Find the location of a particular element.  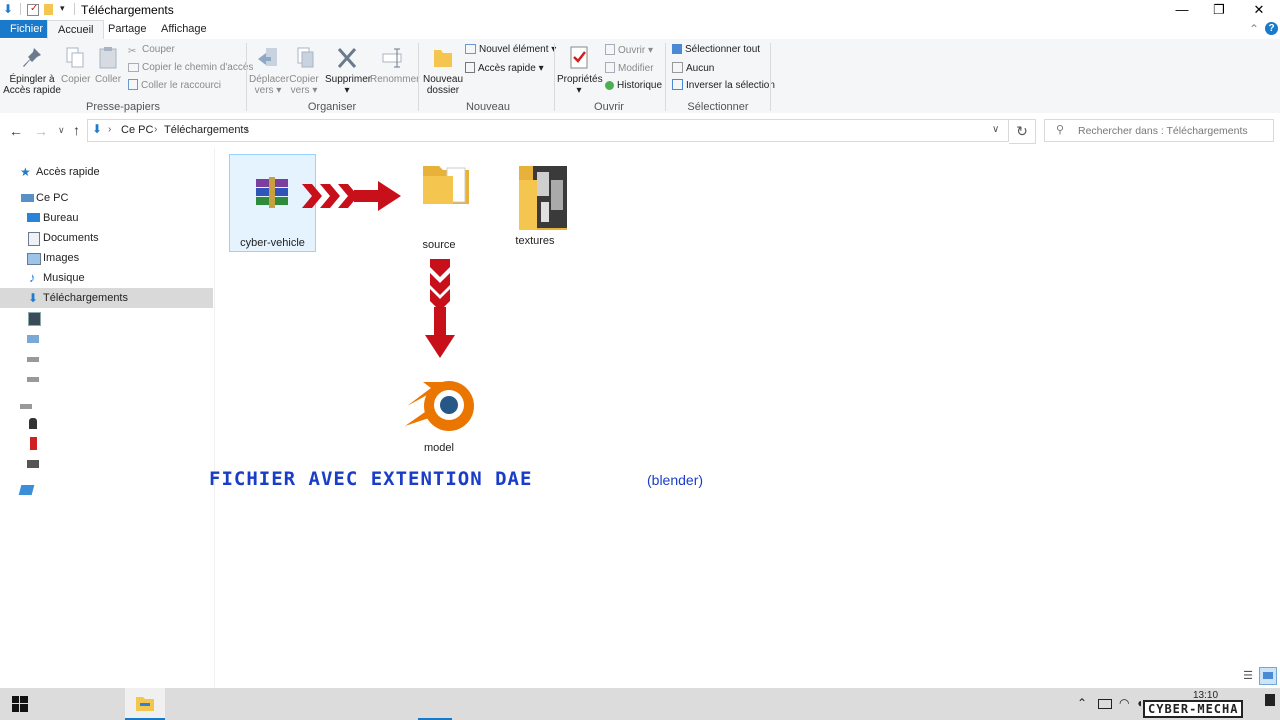

paste-button: Coller is located at coordinates (108, 65).